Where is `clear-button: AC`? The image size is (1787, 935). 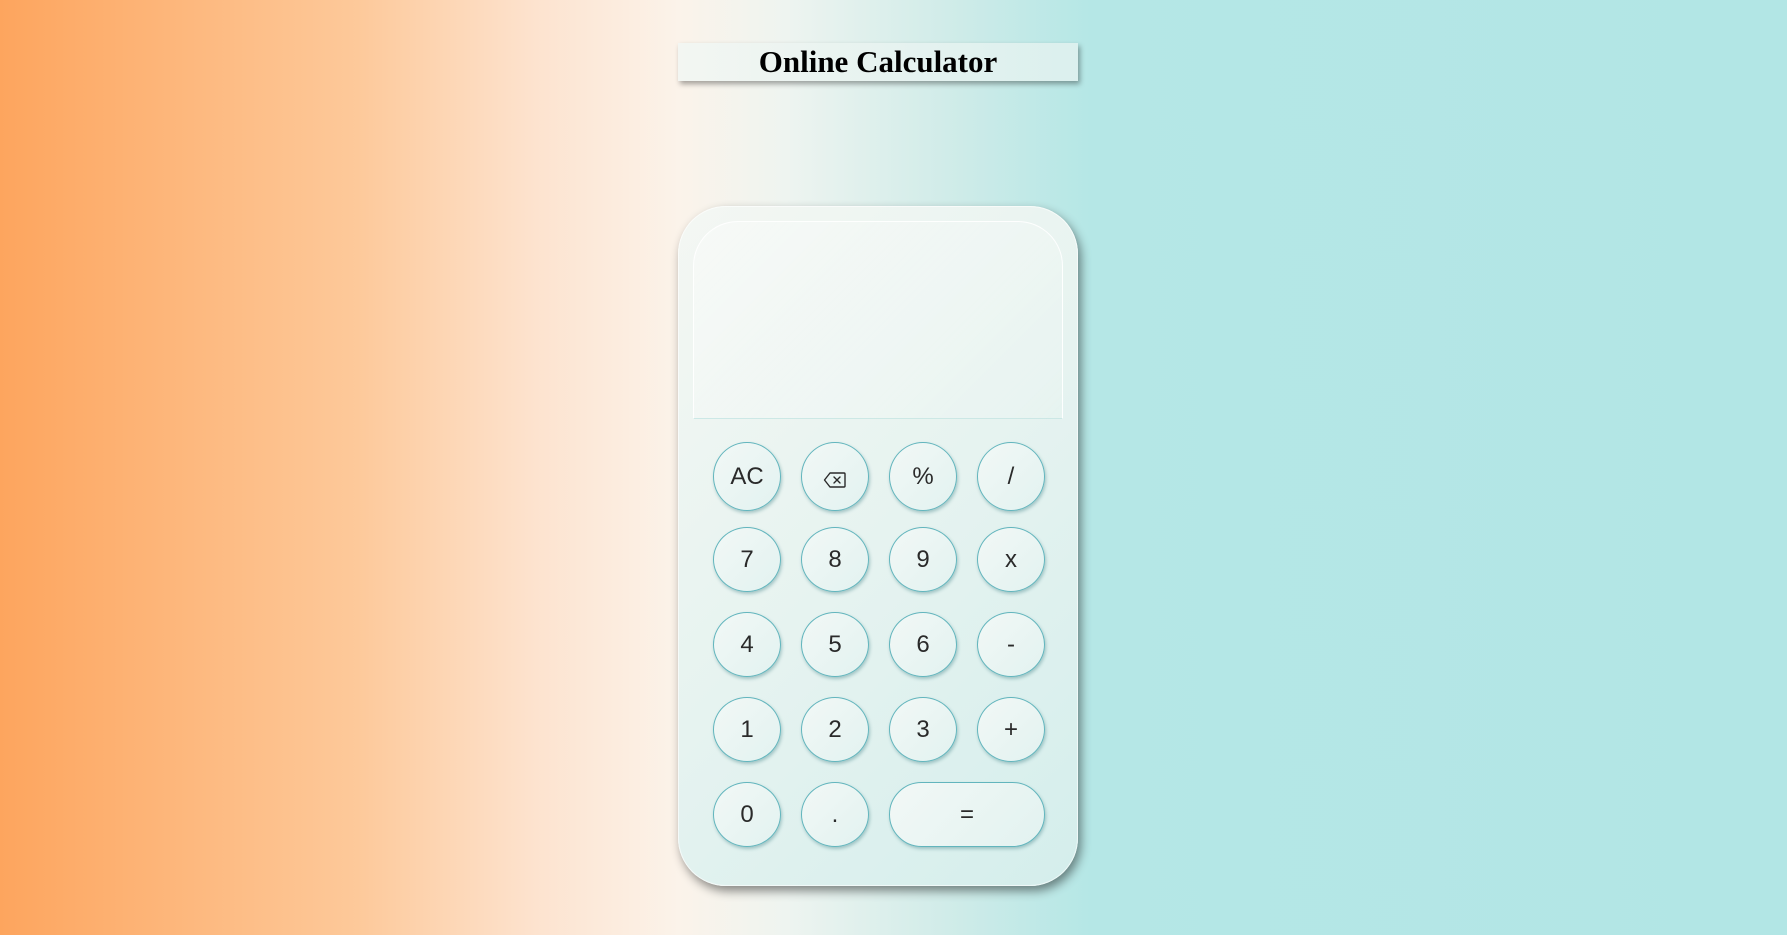
clear-button: AC is located at coordinates (747, 476).